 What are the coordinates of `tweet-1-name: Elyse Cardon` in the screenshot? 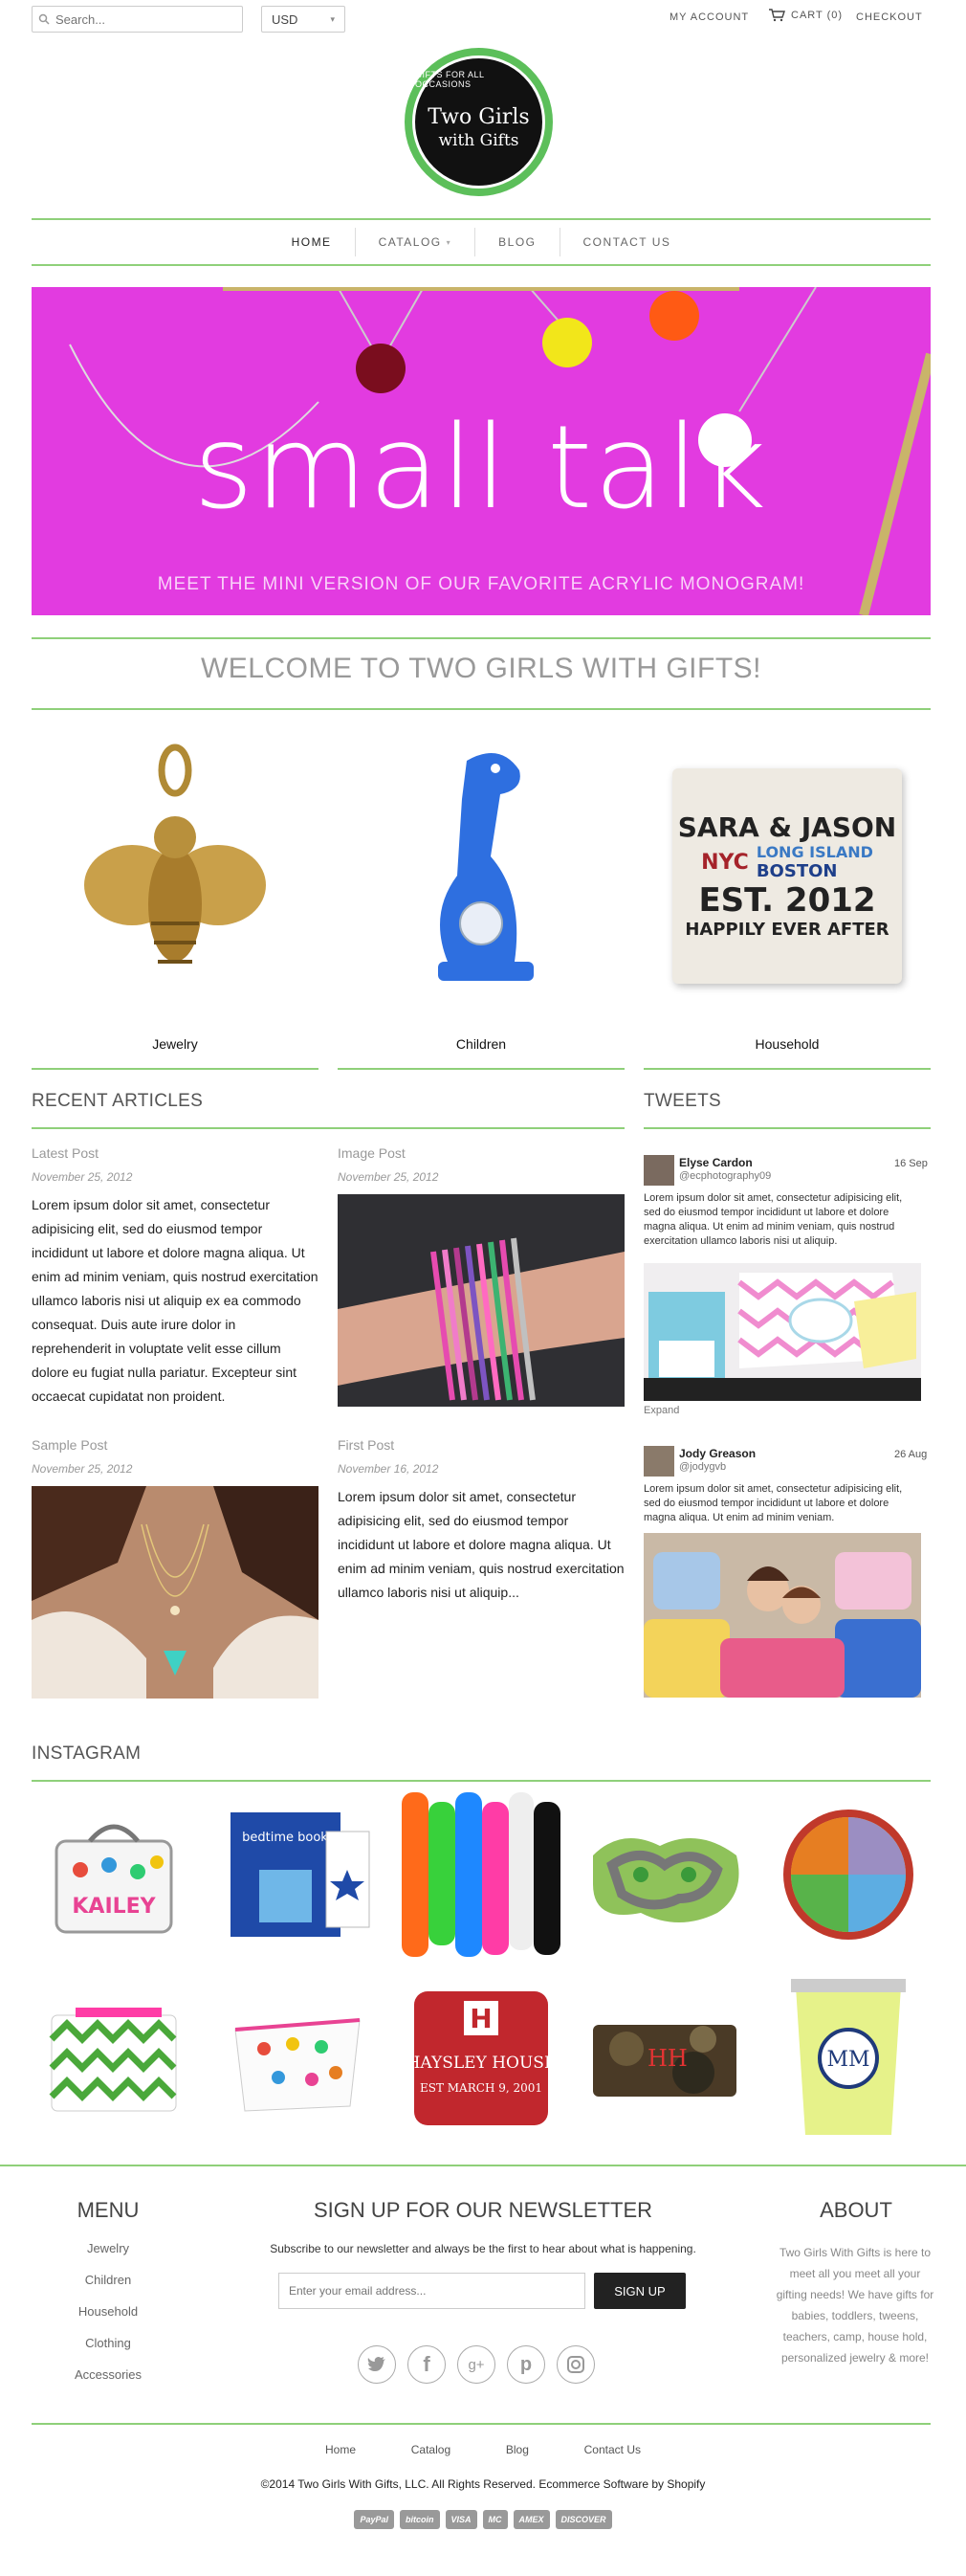 It's located at (716, 1162).